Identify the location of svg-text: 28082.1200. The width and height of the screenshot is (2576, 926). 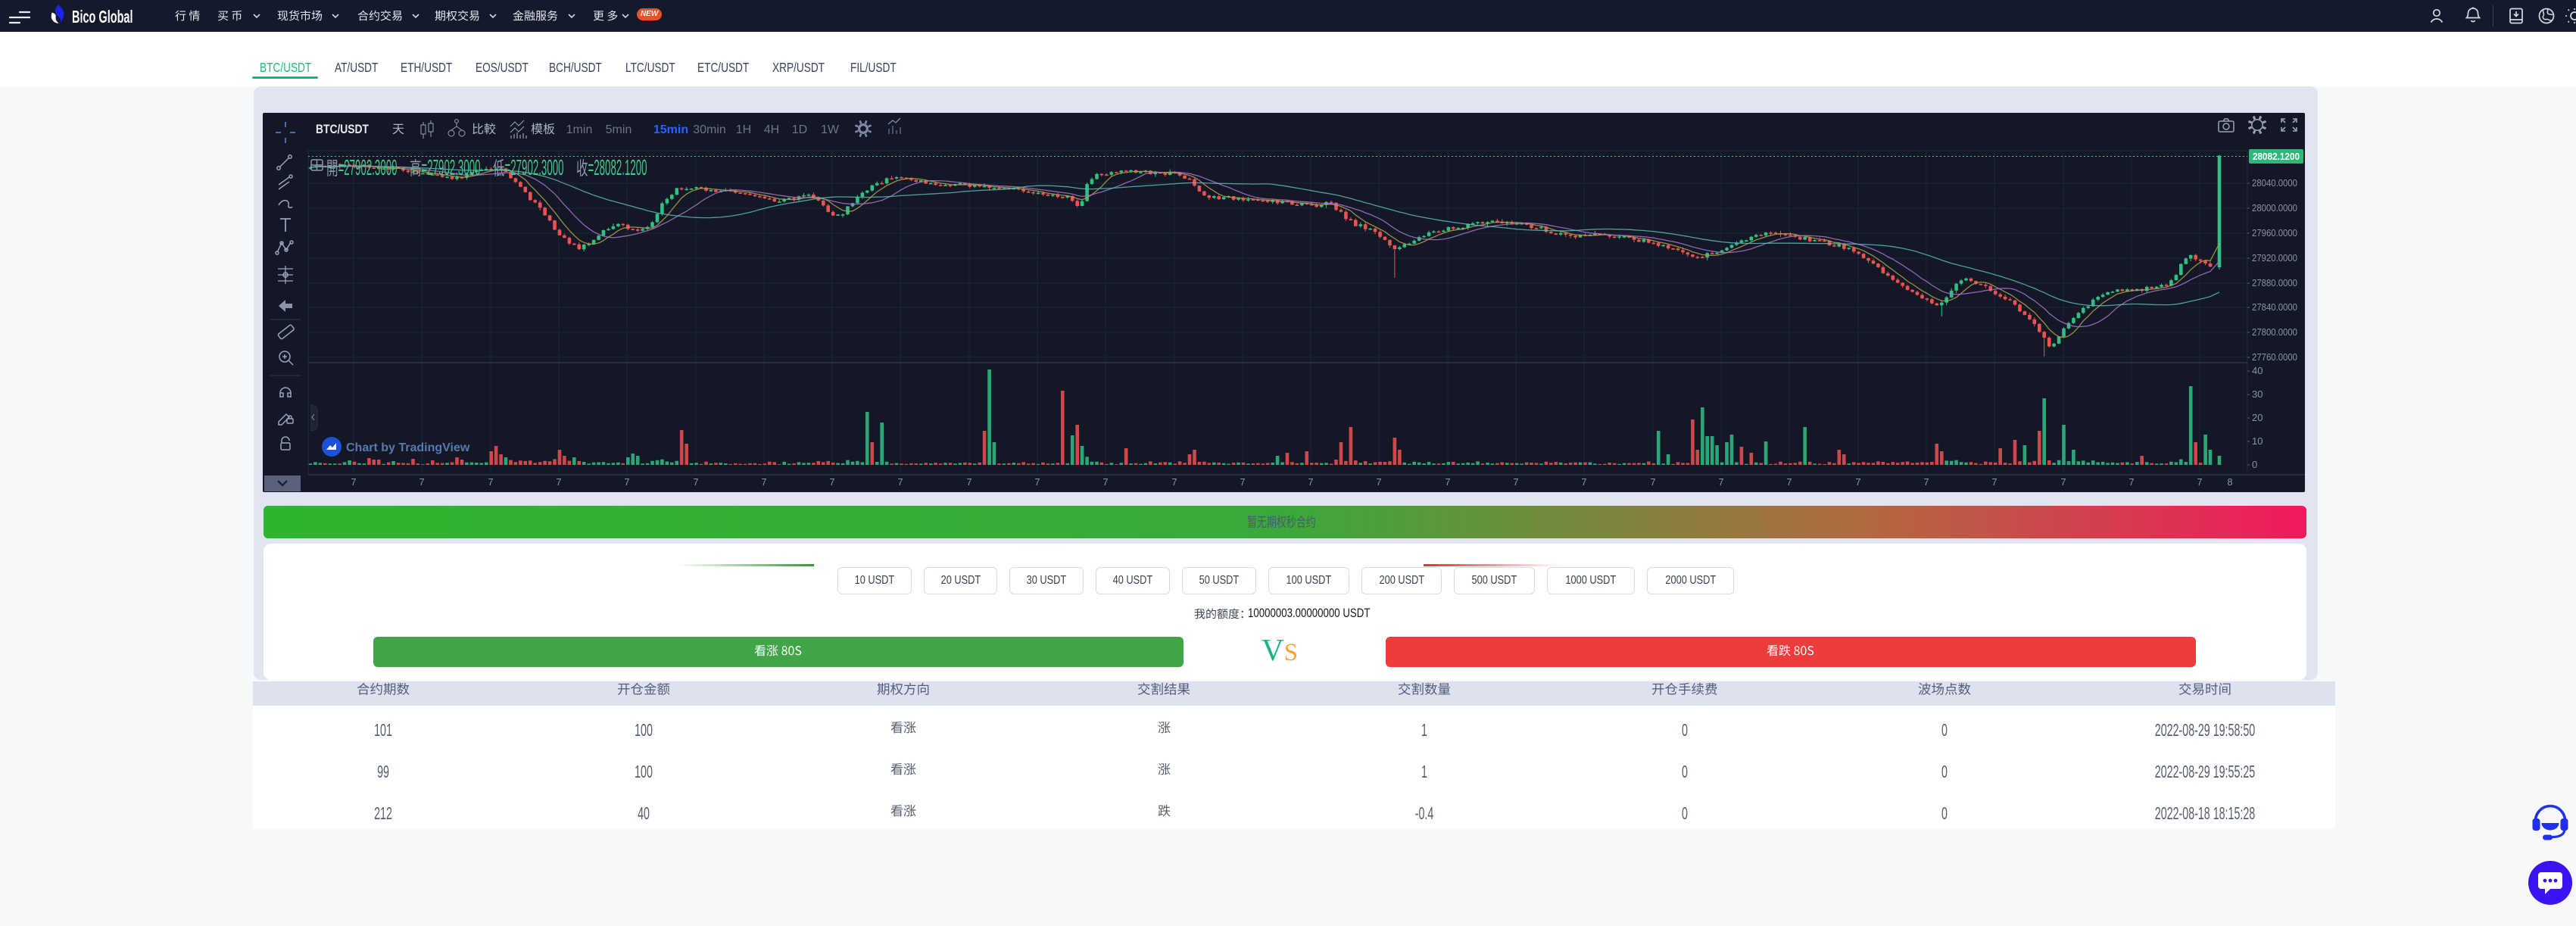
(2276, 156).